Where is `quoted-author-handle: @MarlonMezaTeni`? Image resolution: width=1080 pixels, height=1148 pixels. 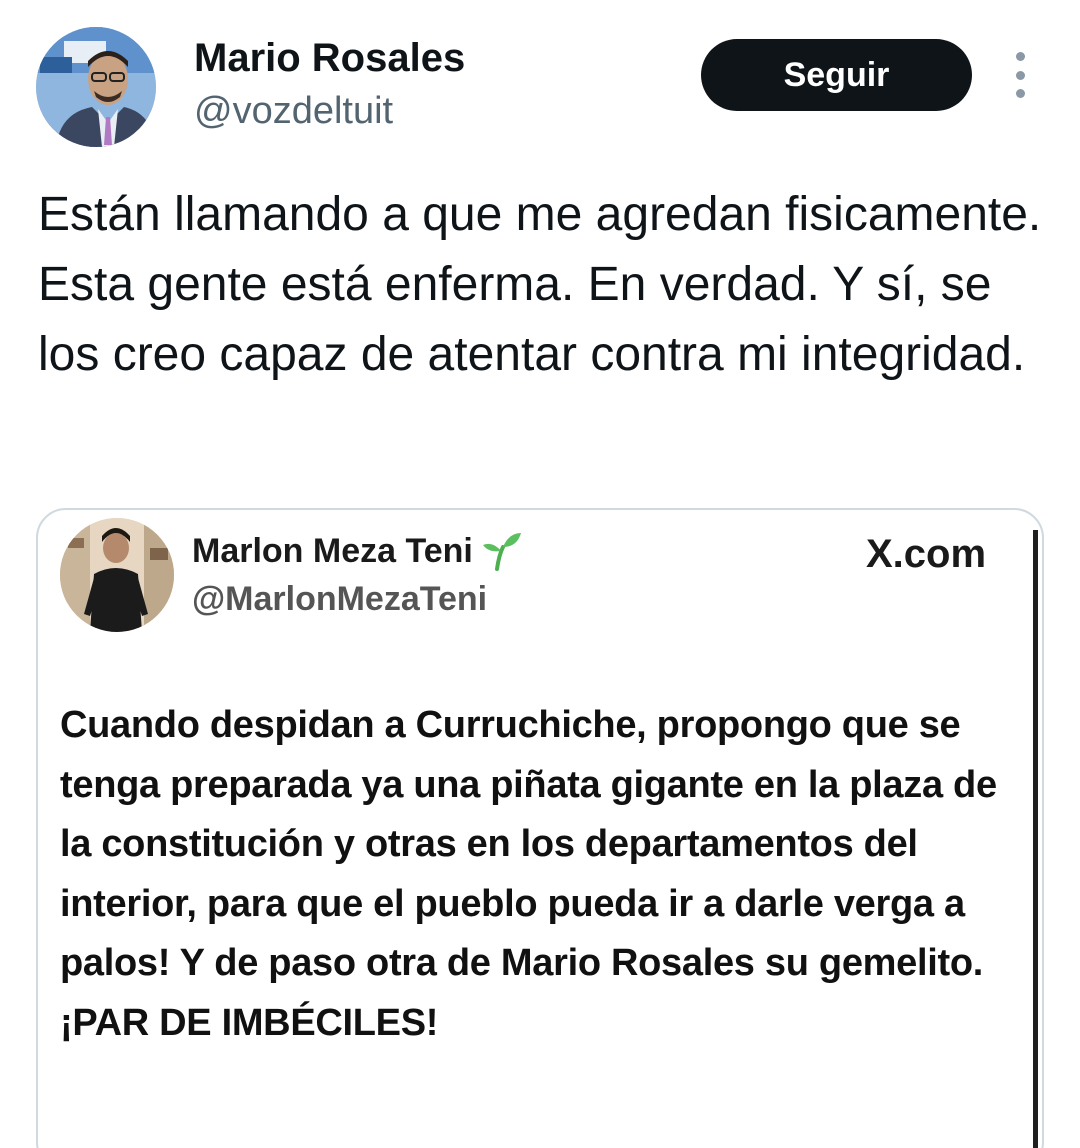 quoted-author-handle: @MarlonMezaTeni is located at coordinates (340, 599).